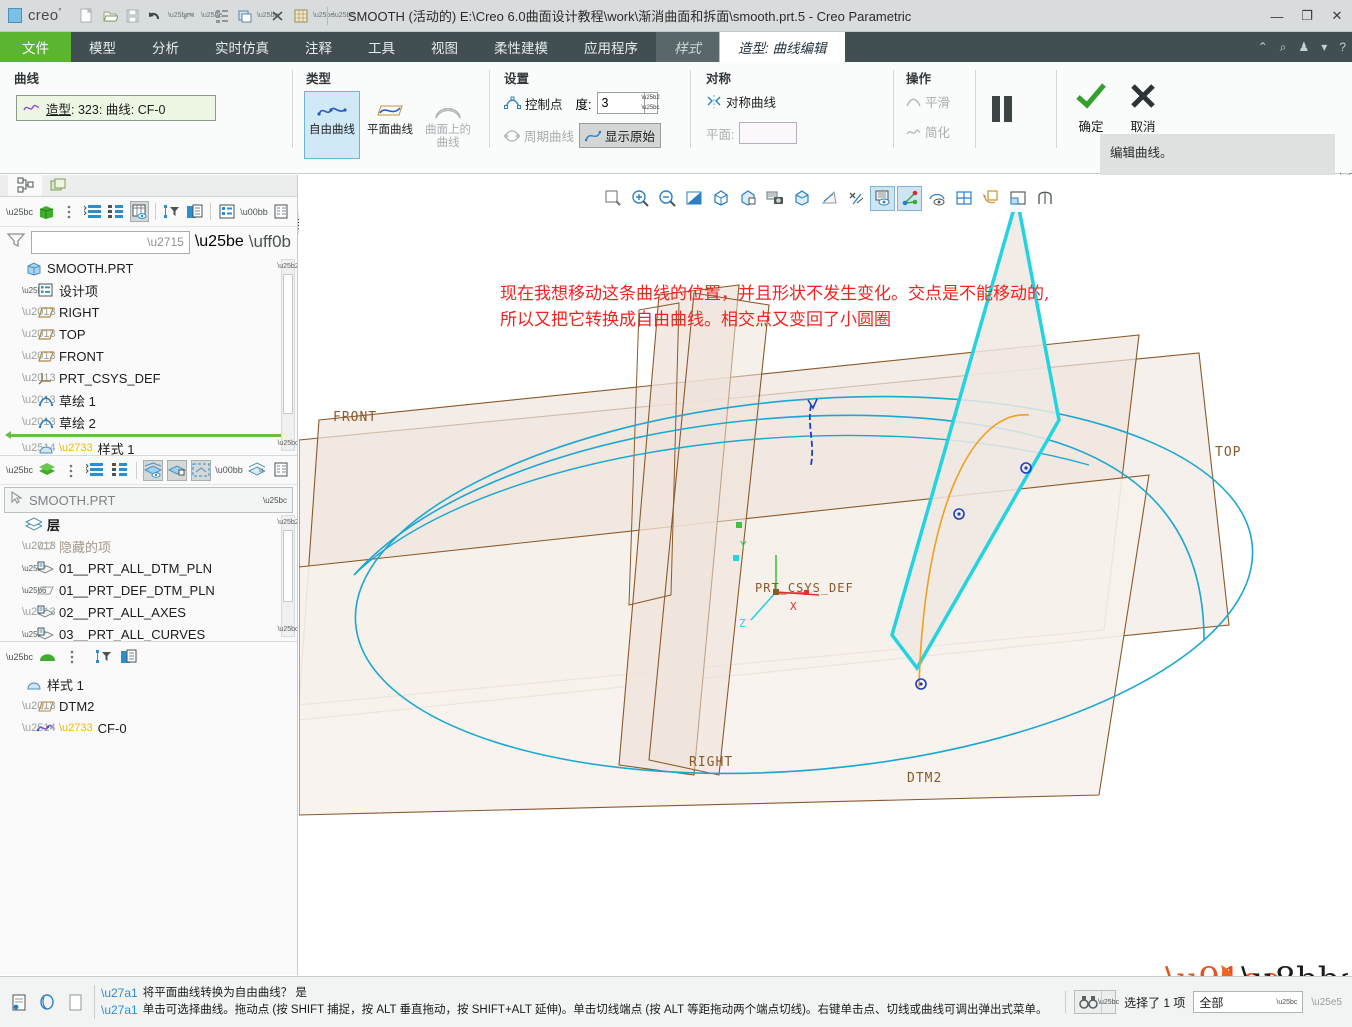 The height and width of the screenshot is (1027, 1352). I want to click on tab-annotation: 注释, so click(318, 47).